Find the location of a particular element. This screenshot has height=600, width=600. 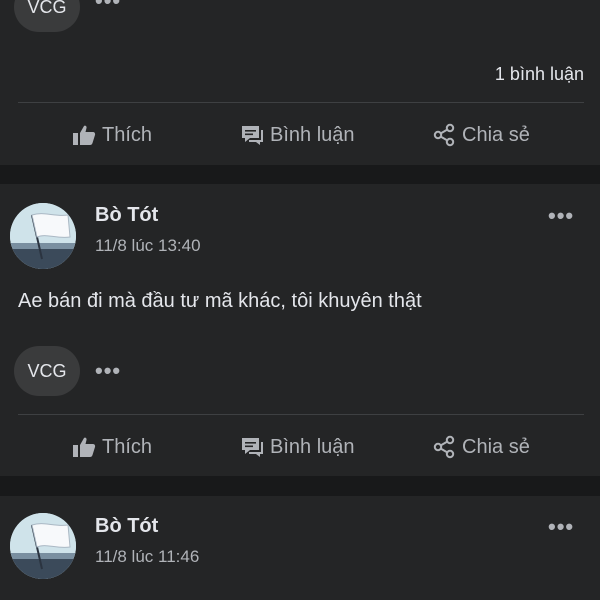

post-time: 11/8 lúc 11:46 is located at coordinates (147, 557).